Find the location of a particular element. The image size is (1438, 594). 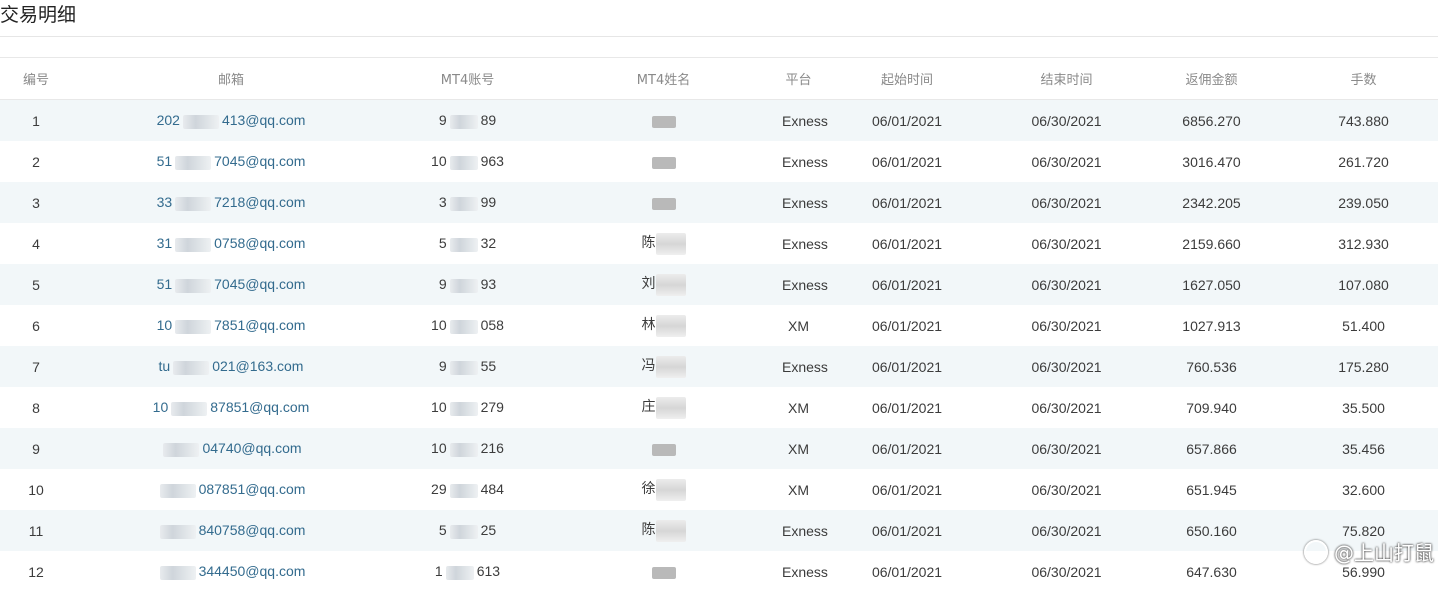

cell-mt4-account-visible-end: 32 is located at coordinates (488, 243).